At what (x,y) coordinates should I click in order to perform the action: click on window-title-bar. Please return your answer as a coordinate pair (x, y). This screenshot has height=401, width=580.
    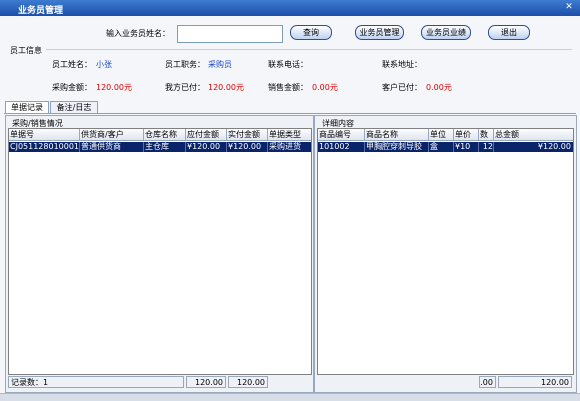
    Looking at the image, I should click on (290, 8).